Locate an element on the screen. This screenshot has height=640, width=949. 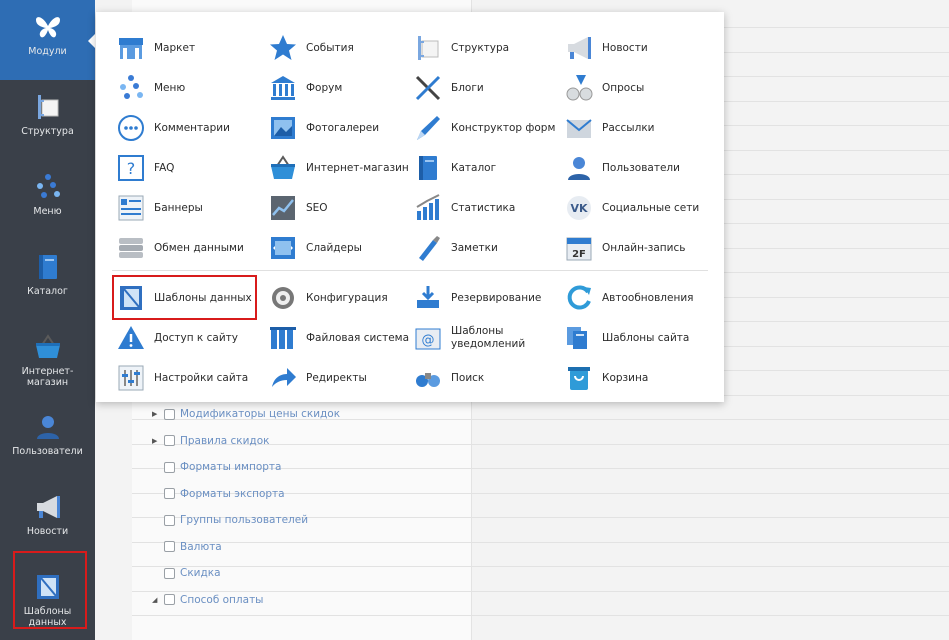
module-label: Интернет-магазин is located at coordinates (357, 167).